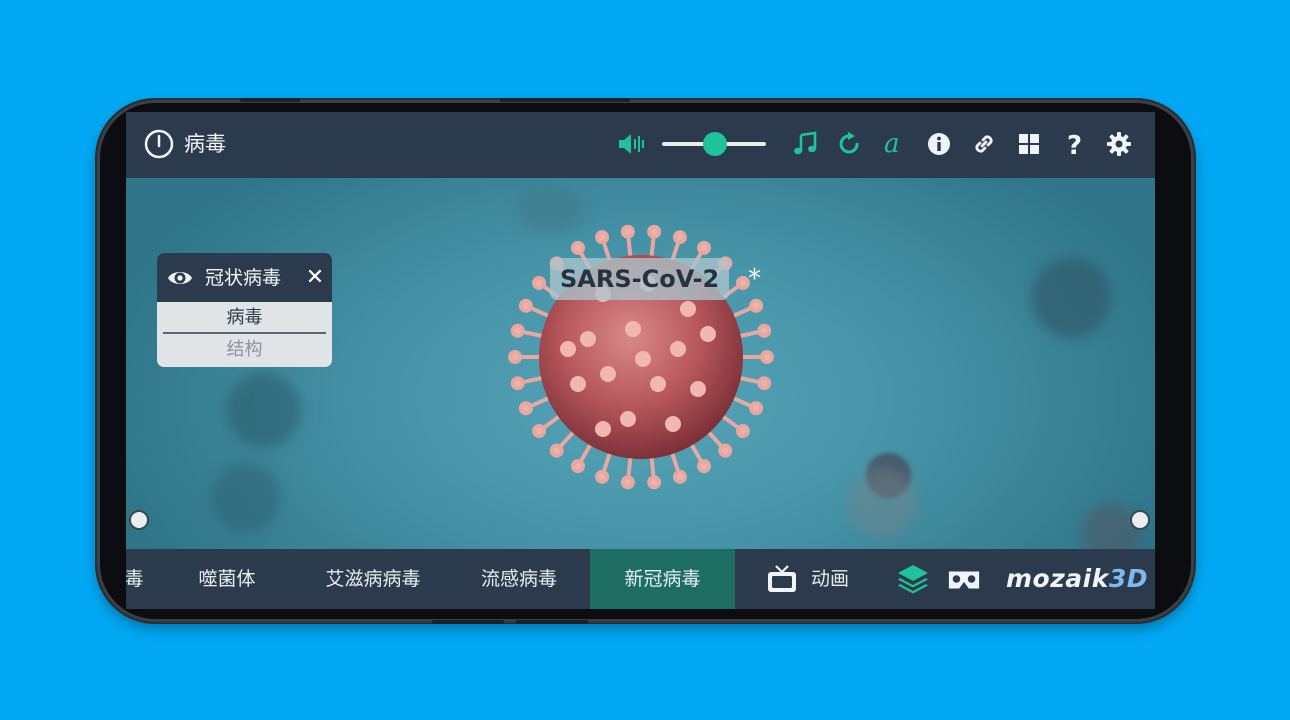 The image size is (1290, 720). I want to click on tab-partial: 毒, so click(136, 579).